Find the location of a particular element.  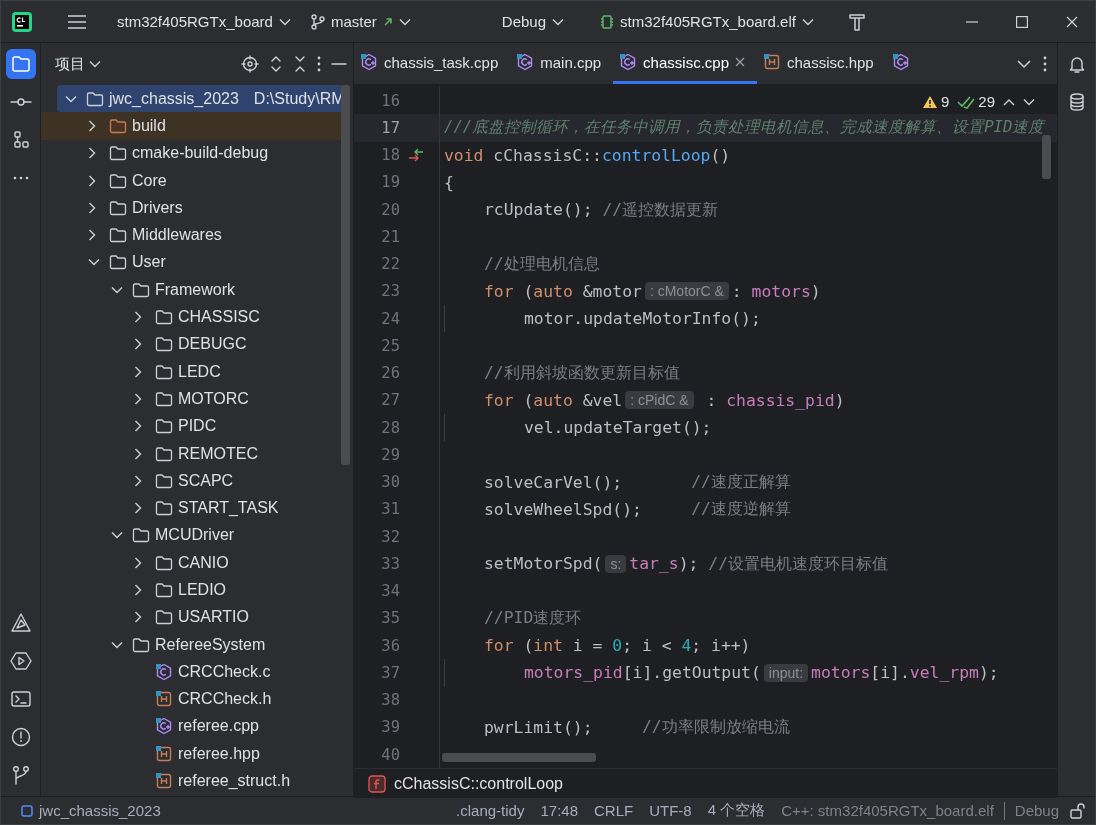

editor-tab: chassis_task.cpp is located at coordinates (432, 63).